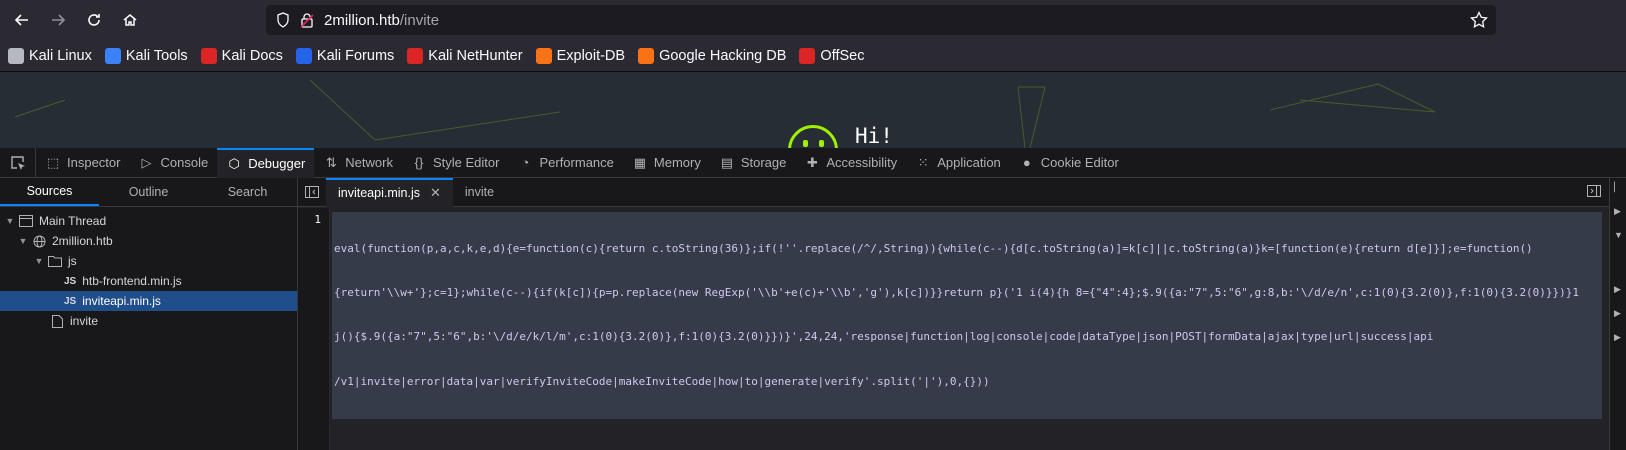 The image size is (1626, 450). I want to click on tab-storage: ▤ Storage, so click(753, 163).